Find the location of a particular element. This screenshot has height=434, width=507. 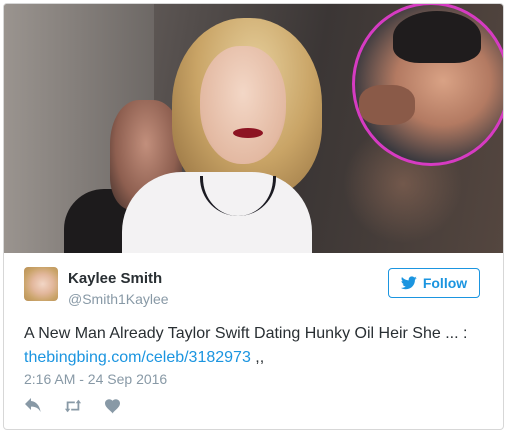

photo-inset-plate is located at coordinates (387, 105).